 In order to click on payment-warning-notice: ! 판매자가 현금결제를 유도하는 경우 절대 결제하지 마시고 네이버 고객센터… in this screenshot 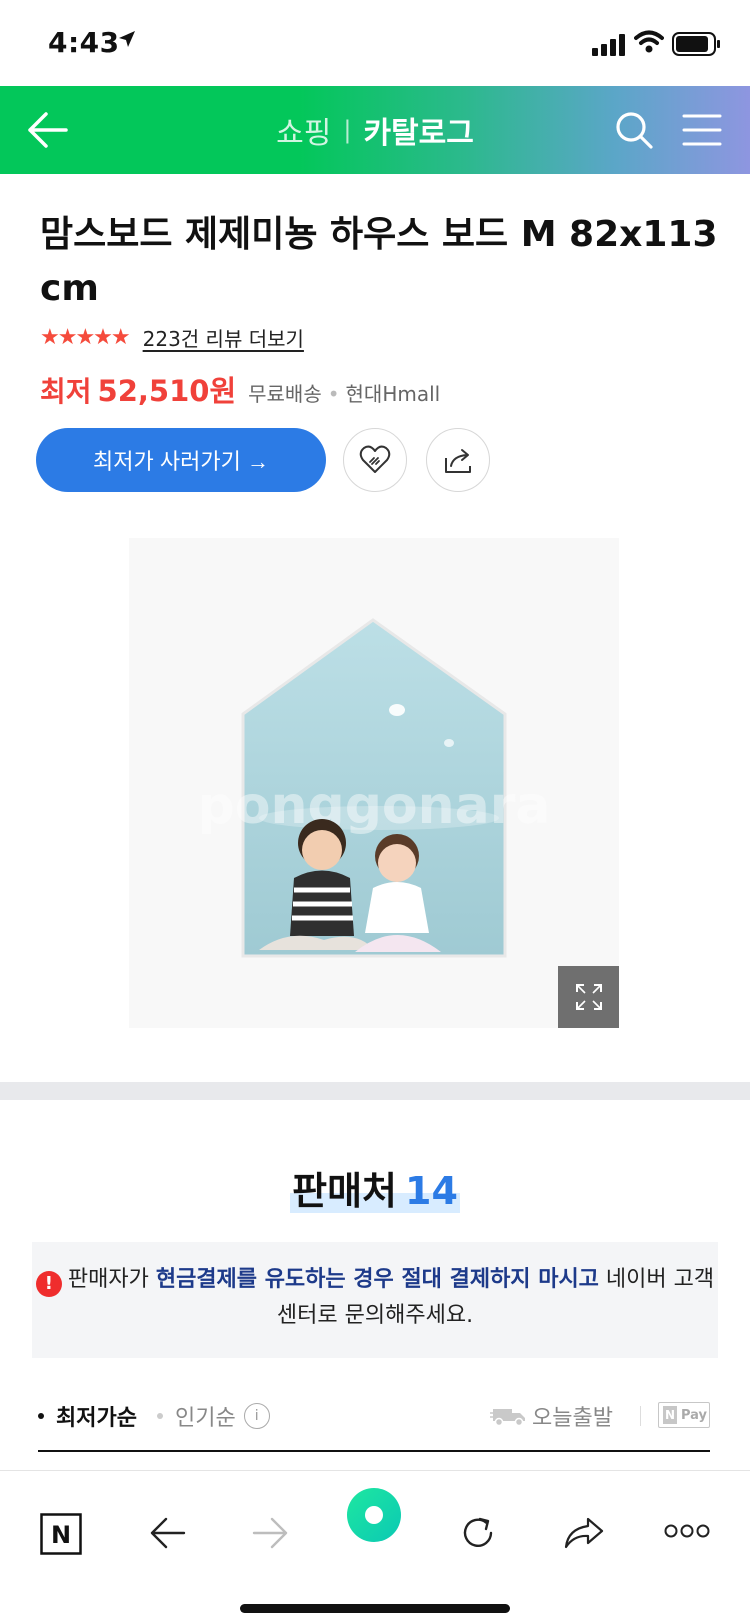, I will do `click(375, 1300)`.